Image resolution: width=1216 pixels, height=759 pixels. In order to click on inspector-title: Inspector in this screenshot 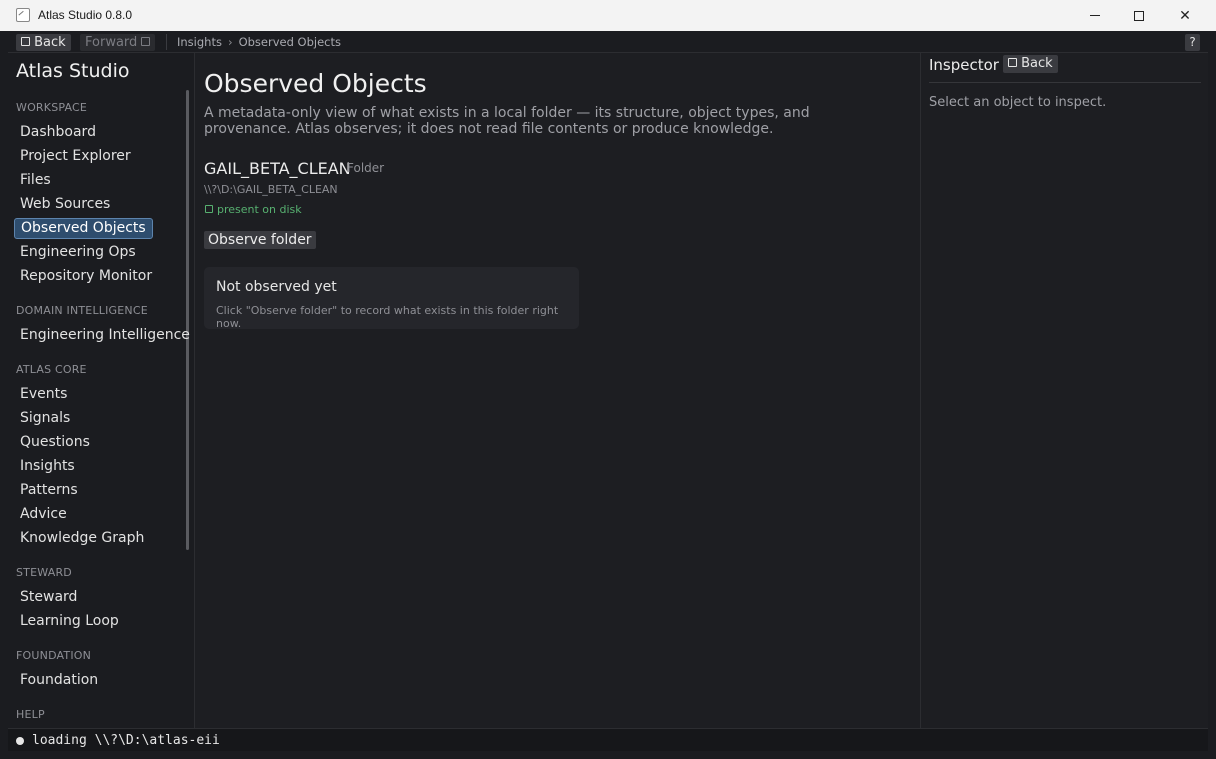, I will do `click(964, 65)`.